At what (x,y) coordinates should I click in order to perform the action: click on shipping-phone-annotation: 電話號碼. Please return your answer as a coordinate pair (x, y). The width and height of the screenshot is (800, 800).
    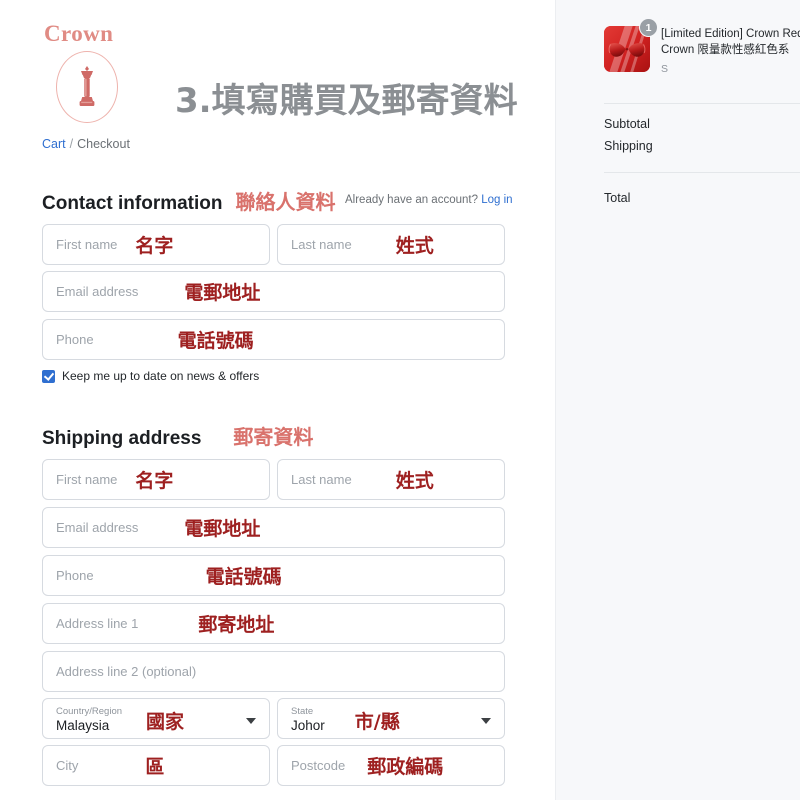
    Looking at the image, I should click on (243, 577).